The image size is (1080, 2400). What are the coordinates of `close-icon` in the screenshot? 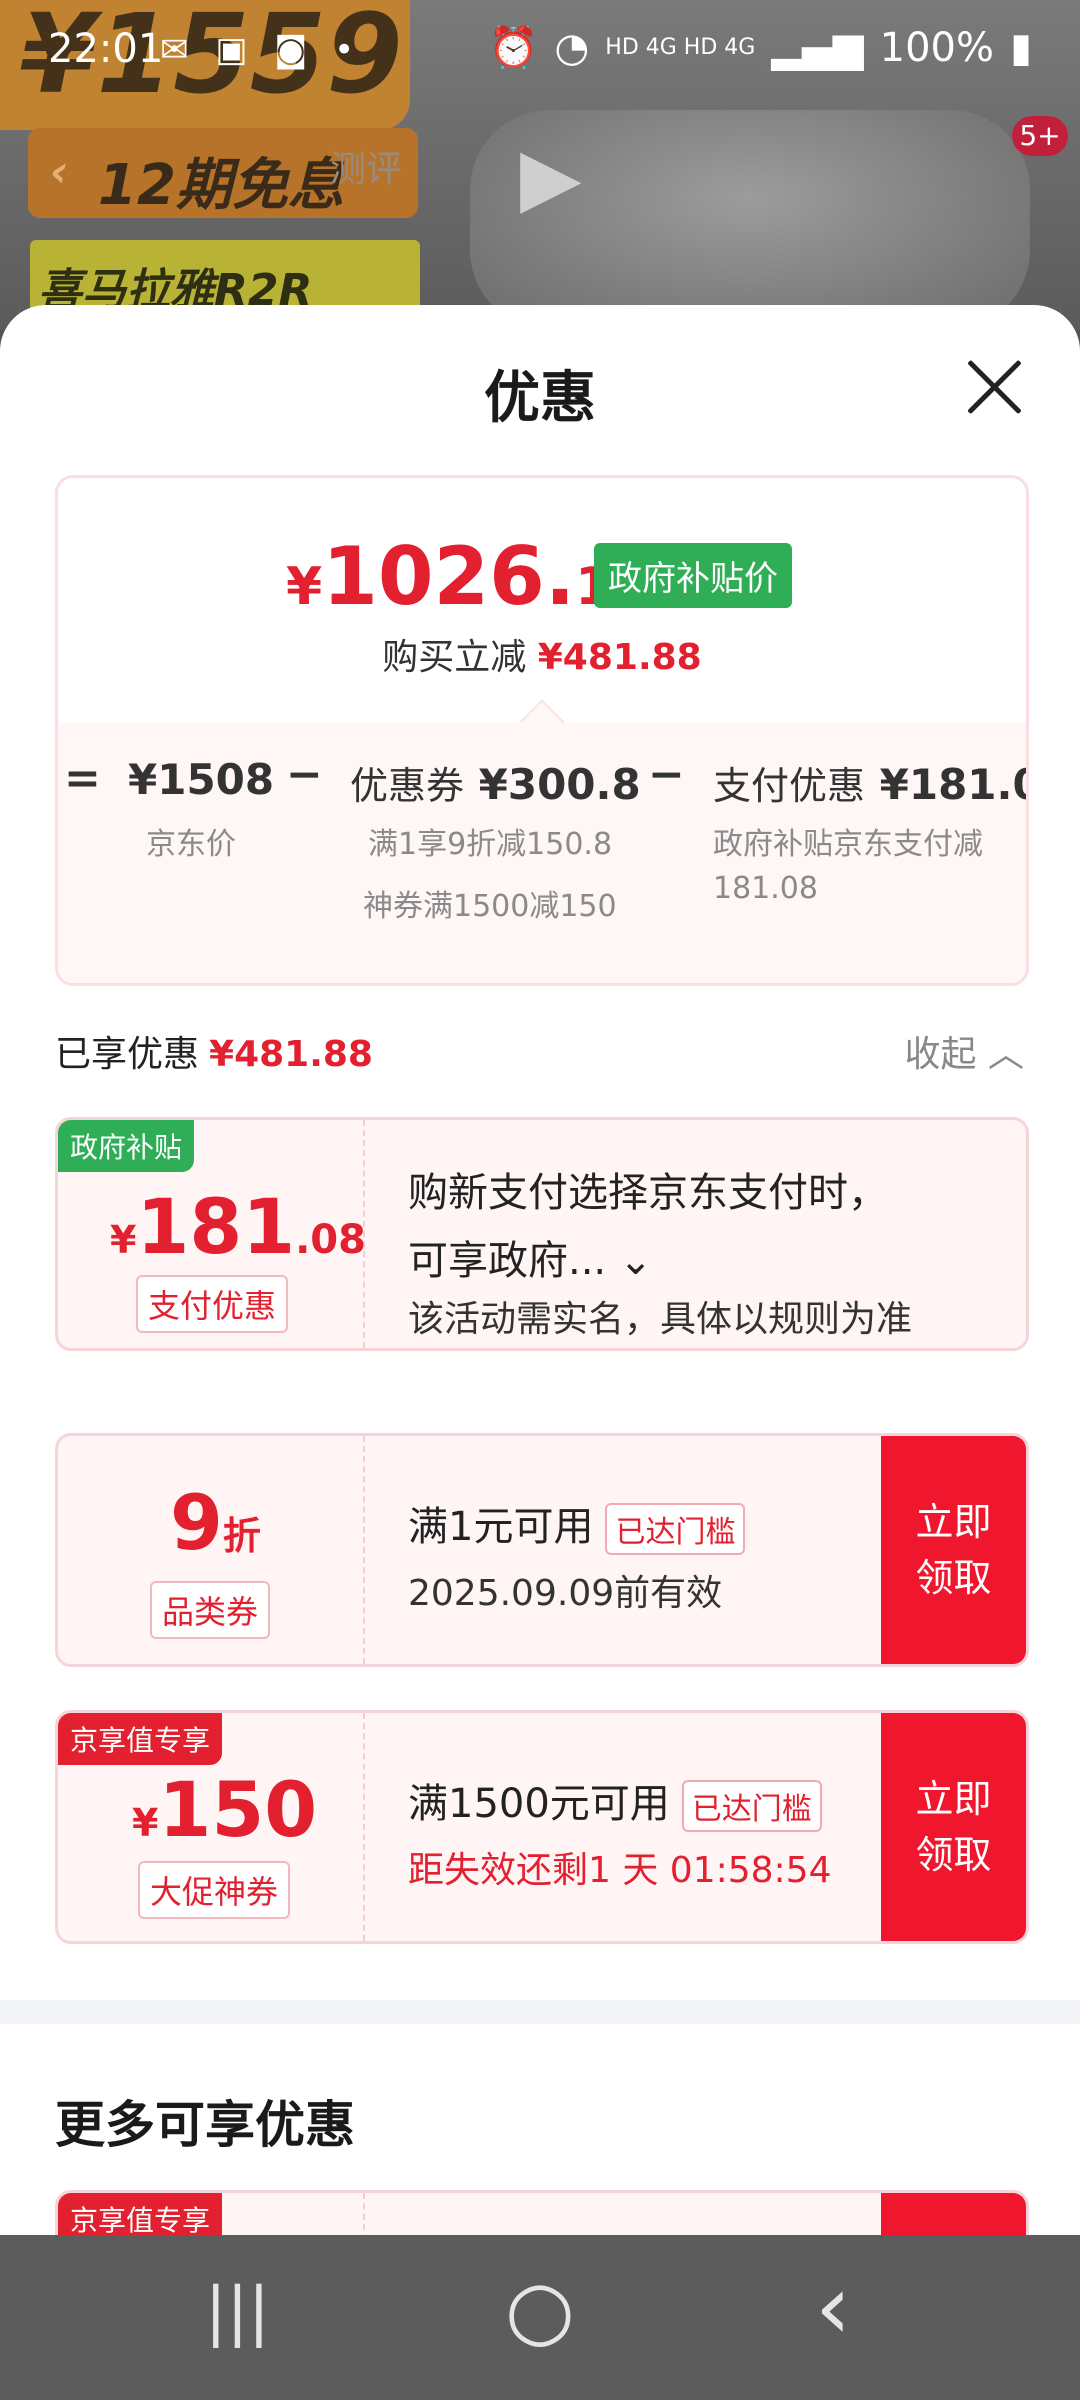 It's located at (994, 387).